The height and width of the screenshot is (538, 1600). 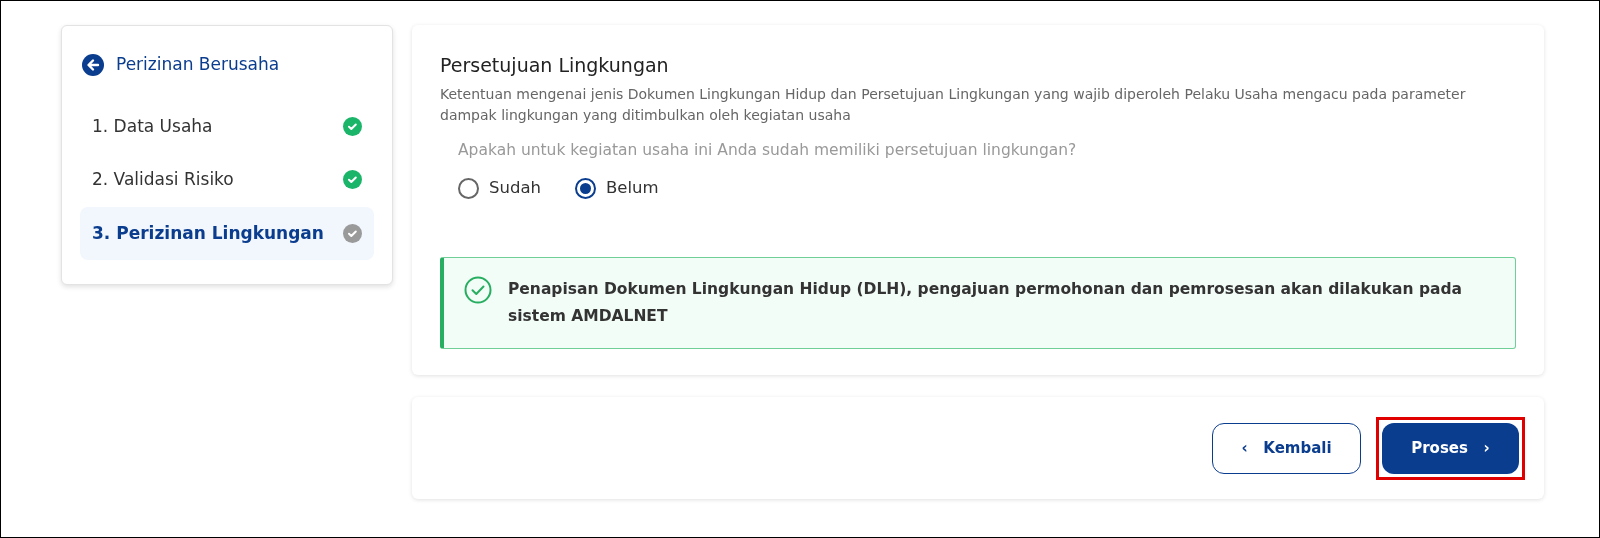 What do you see at coordinates (227, 180) in the screenshot?
I see `step-item: 2. Validasi Risiko` at bounding box center [227, 180].